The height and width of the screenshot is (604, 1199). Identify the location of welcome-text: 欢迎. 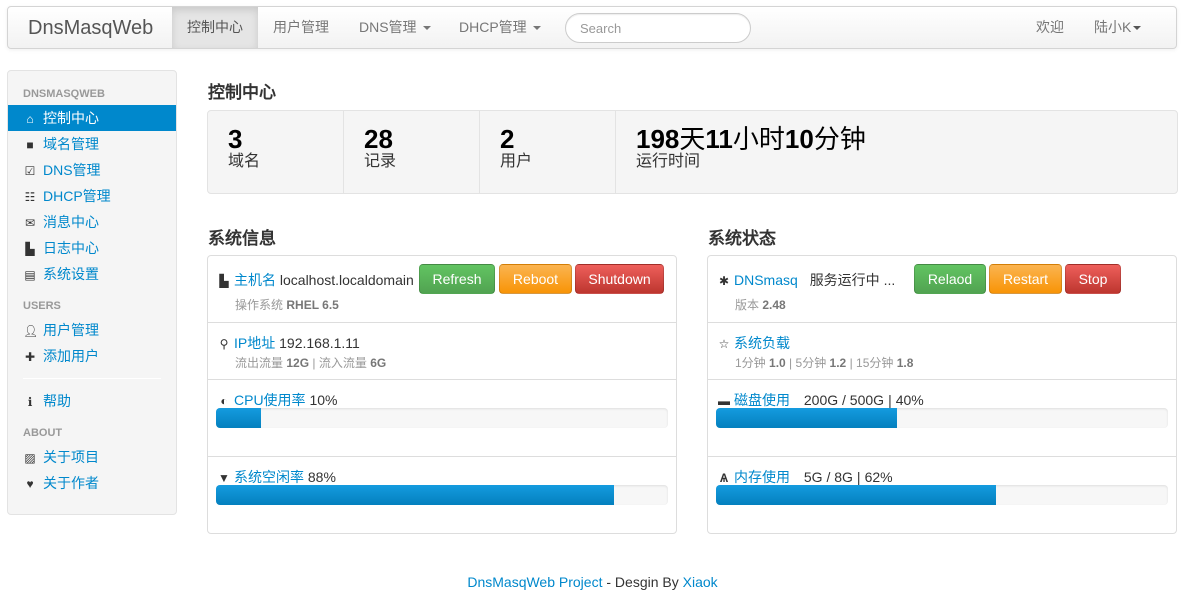
(1050, 27).